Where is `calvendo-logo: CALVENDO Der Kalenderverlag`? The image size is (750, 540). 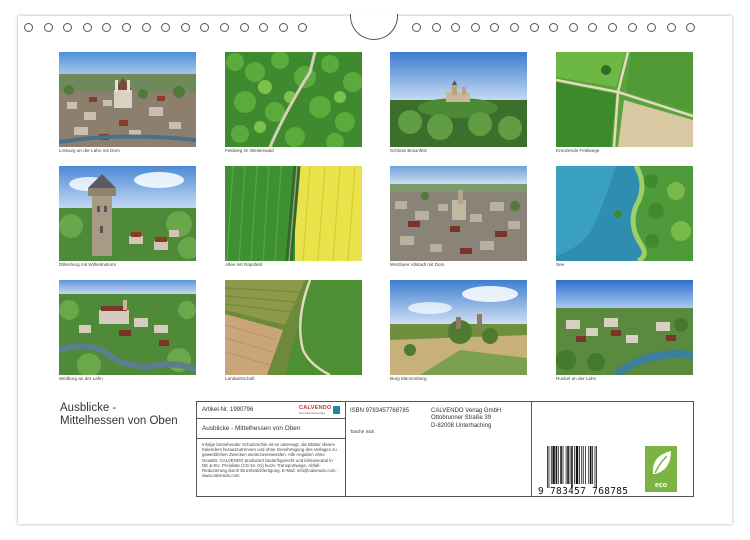
calvendo-logo: CALVENDO Der Kalenderverlag is located at coordinates (319, 410).